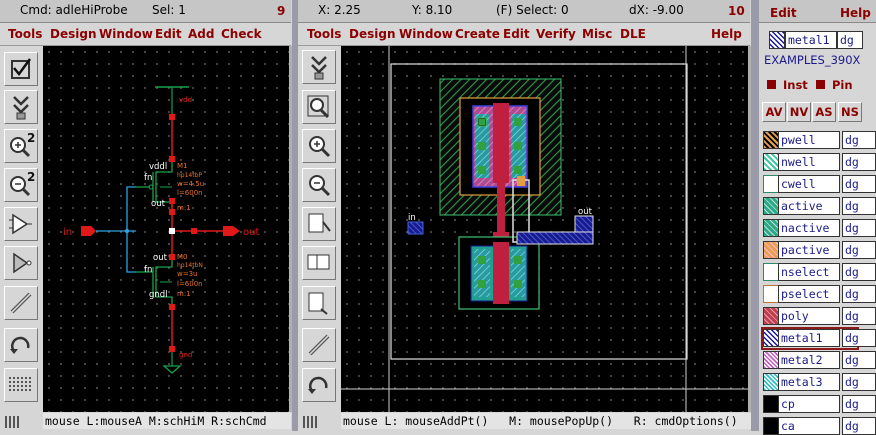 Image resolution: width=876 pixels, height=435 pixels. Describe the element at coordinates (319, 107) in the screenshot. I see `layout-zoom-fit-button` at that location.